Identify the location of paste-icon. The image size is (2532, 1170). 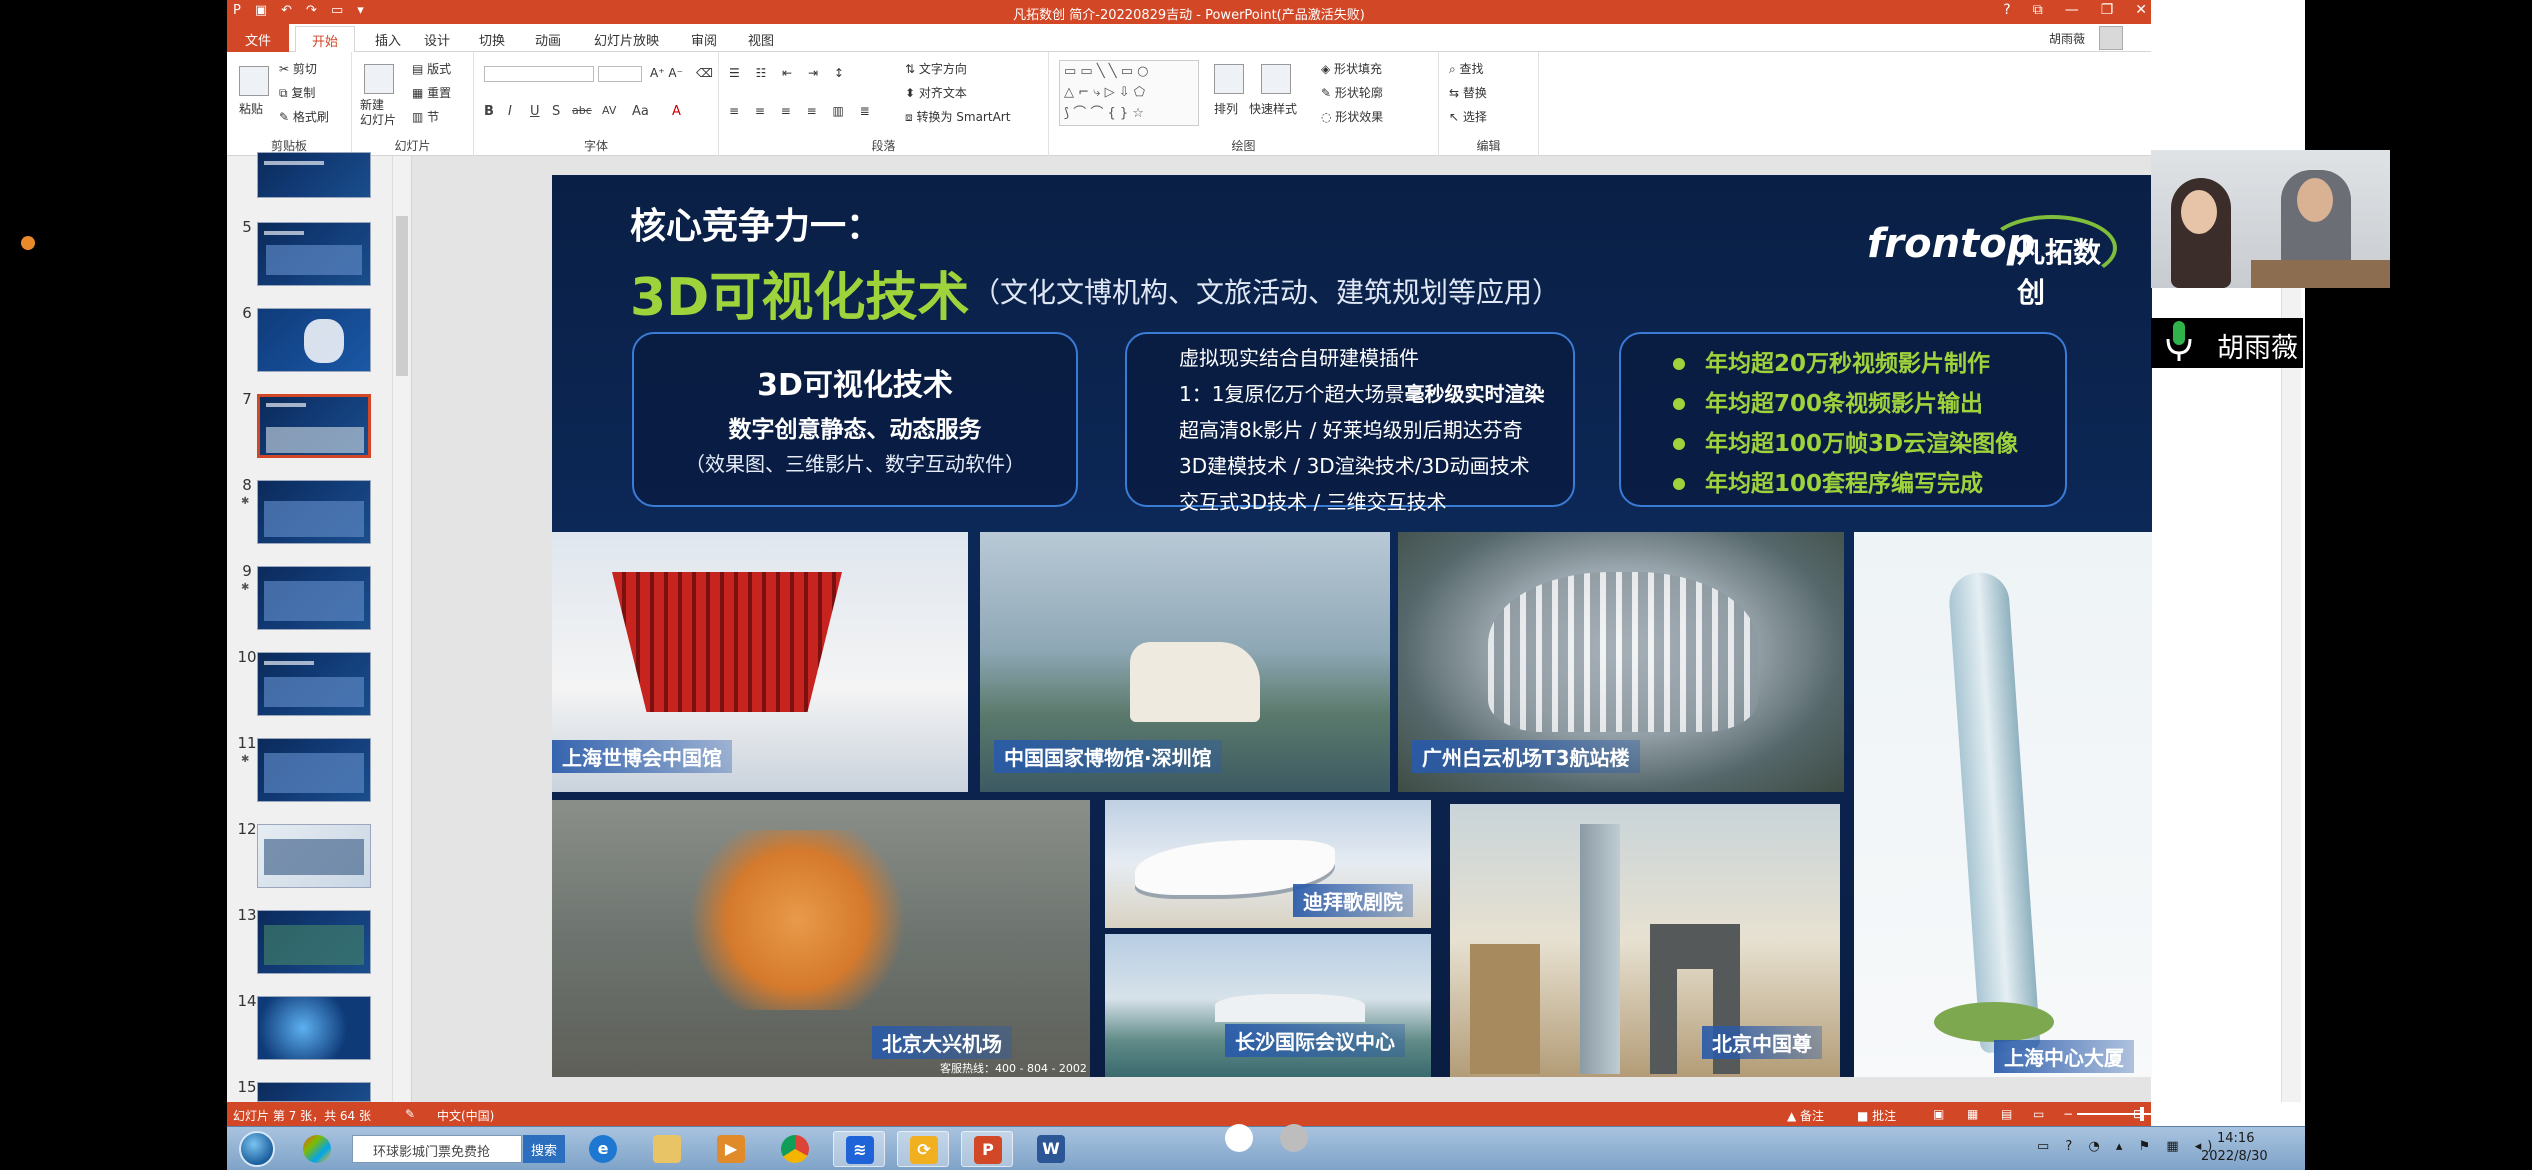
(254, 81).